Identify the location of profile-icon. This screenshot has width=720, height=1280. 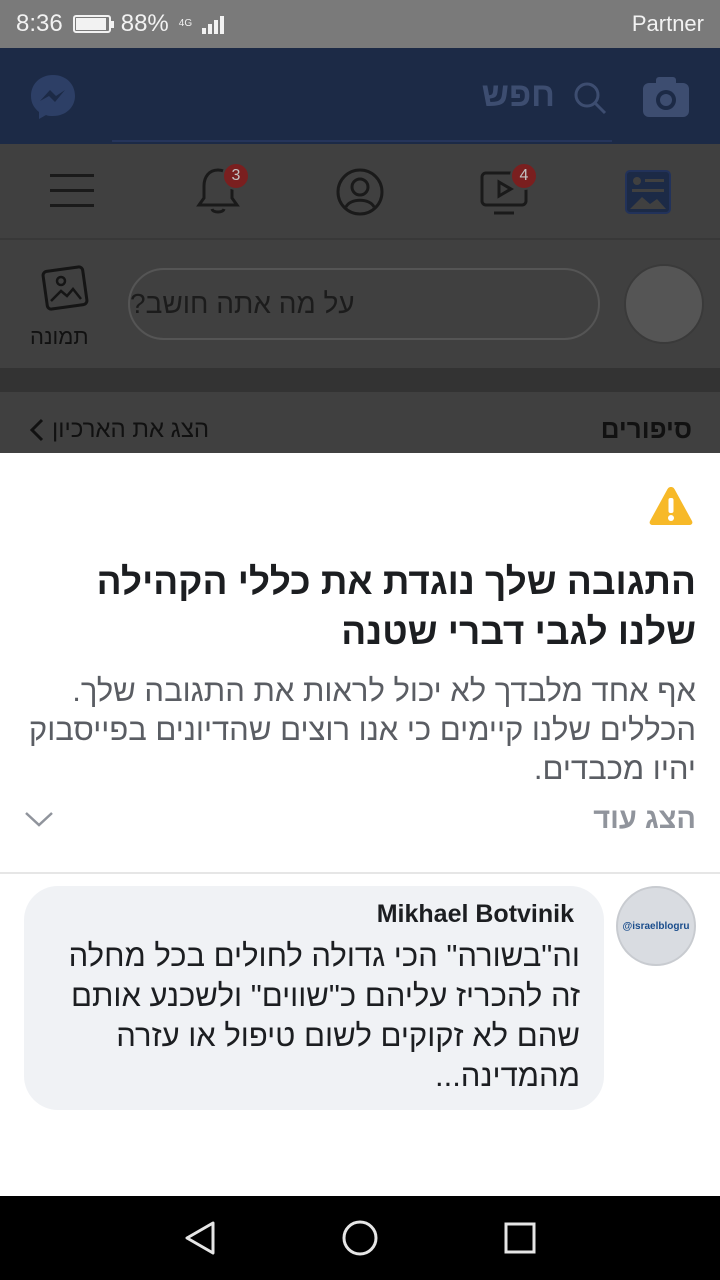
(360, 192).